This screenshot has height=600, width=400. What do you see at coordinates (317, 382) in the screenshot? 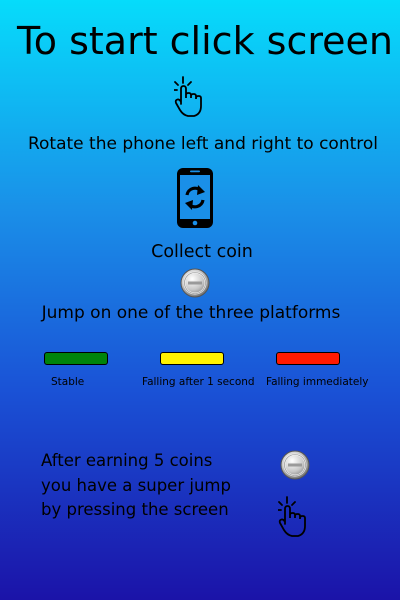
I see `platform-falling-immediate-label: Falling immediately` at bounding box center [317, 382].